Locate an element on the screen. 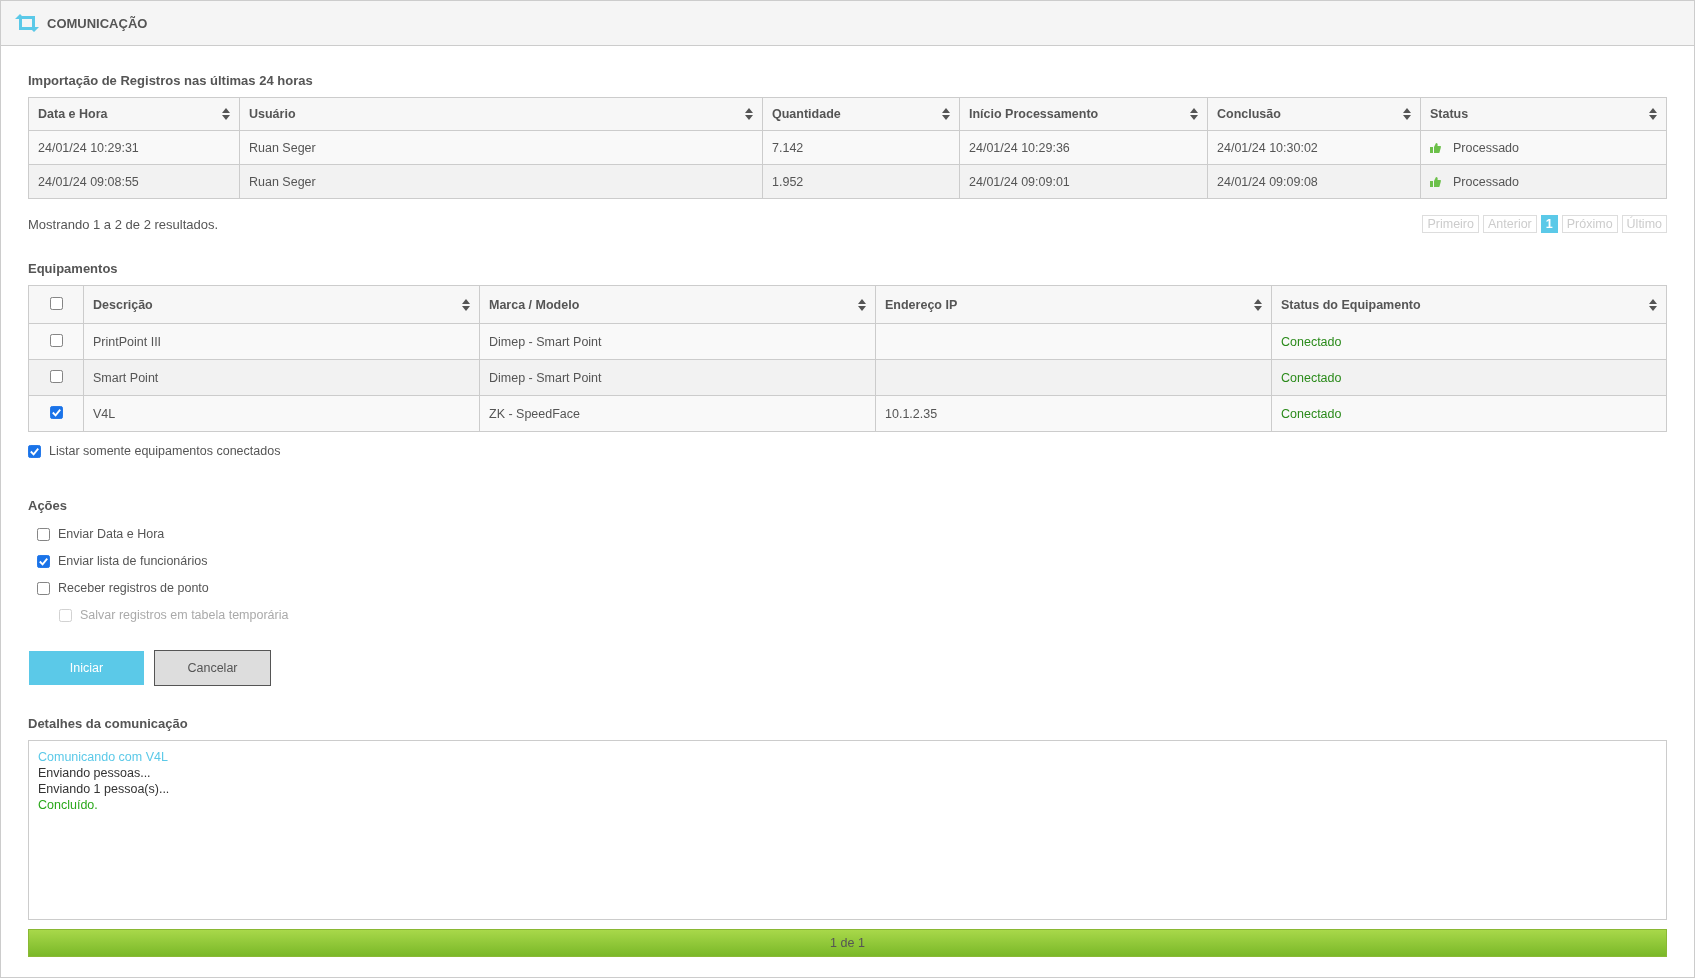 This screenshot has width=1695, height=978. column-header: Data e Hora is located at coordinates (134, 114).